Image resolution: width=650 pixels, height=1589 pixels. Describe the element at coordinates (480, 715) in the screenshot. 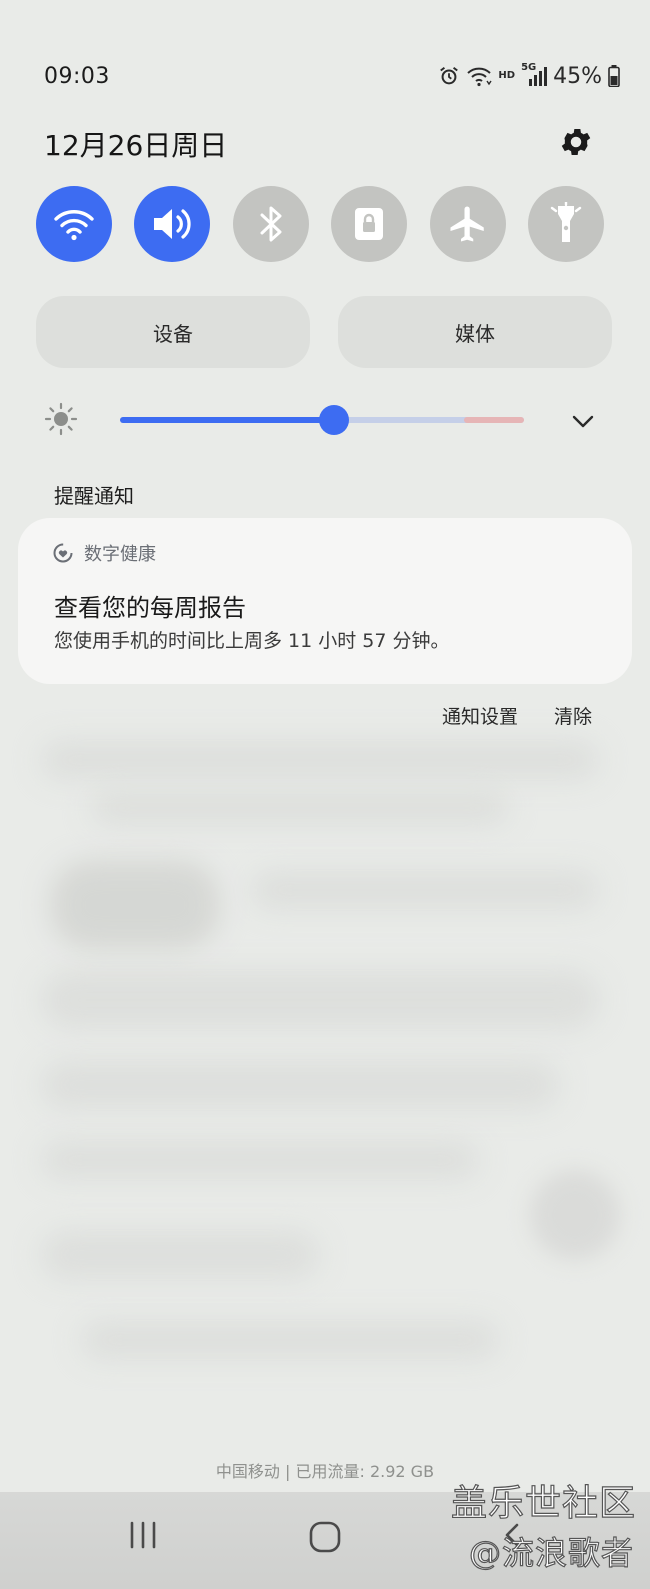

I see `notification-settings-button: 通知设置` at that location.